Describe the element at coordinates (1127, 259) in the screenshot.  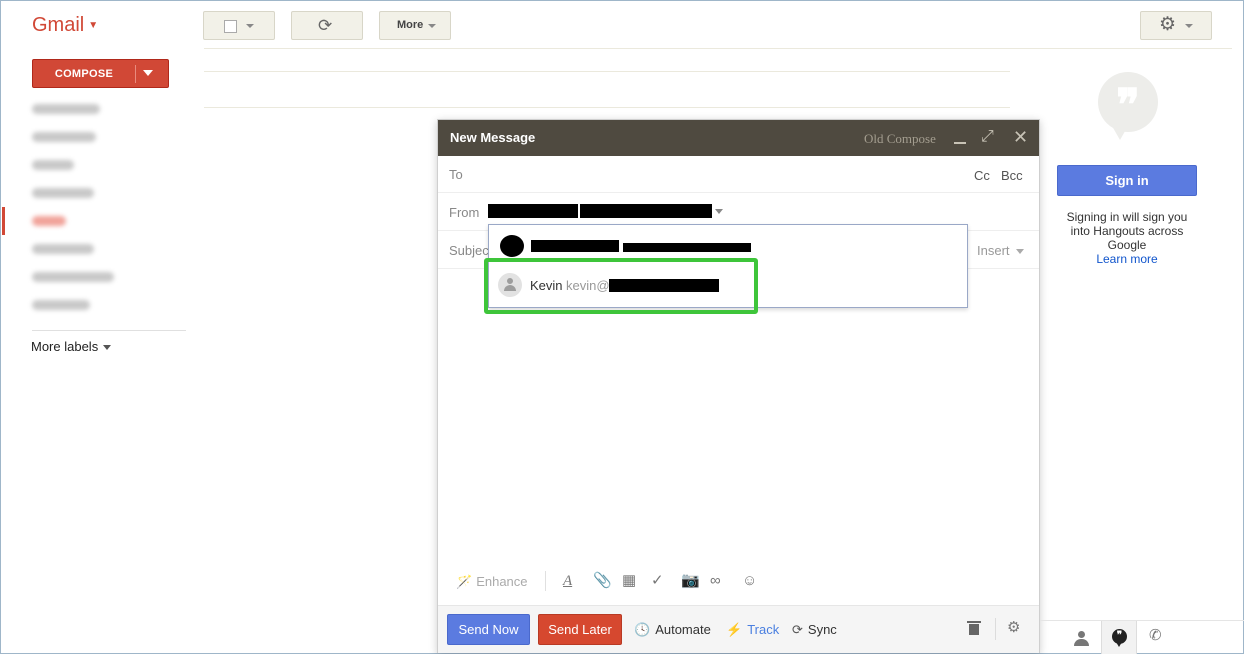
I see `learn-more-link: Learn more` at that location.